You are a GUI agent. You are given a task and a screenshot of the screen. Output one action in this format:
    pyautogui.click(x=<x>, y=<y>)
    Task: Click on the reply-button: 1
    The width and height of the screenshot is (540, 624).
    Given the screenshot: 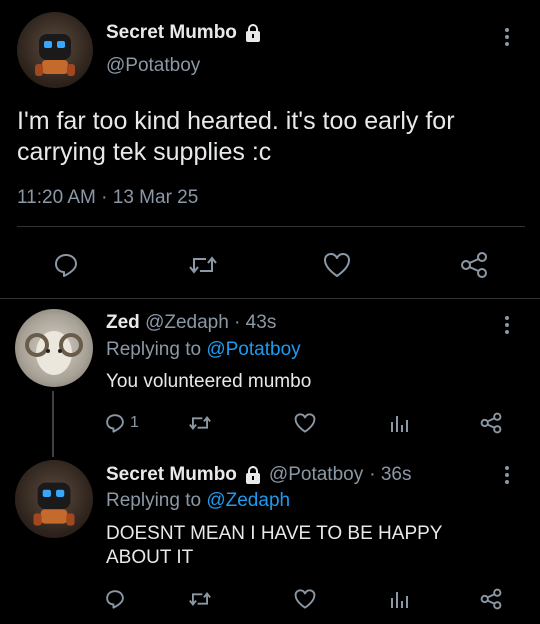 What is the action you would take?
    pyautogui.click(x=121, y=423)
    